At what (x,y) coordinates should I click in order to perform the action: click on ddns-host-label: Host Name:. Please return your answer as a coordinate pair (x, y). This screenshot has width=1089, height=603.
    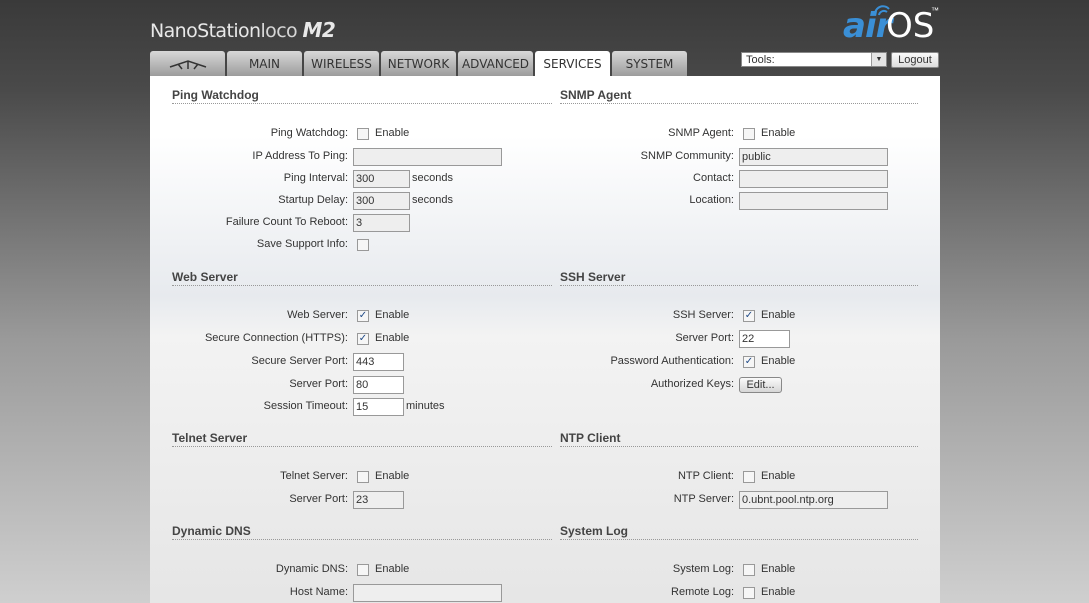
    Looking at the image, I should click on (318, 592).